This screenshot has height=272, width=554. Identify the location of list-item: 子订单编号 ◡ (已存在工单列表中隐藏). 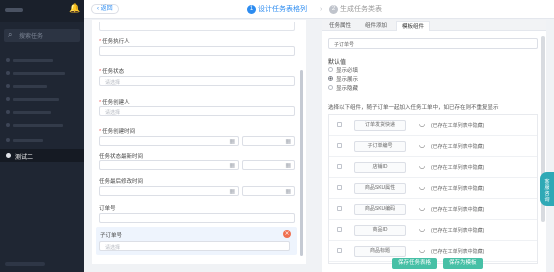
(433, 147).